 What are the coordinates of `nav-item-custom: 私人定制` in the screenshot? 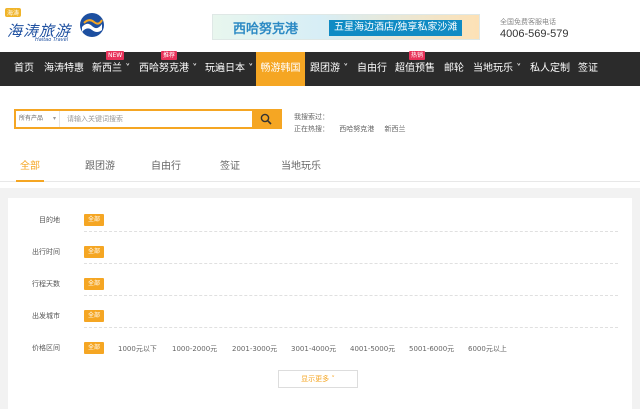 It's located at (550, 69).